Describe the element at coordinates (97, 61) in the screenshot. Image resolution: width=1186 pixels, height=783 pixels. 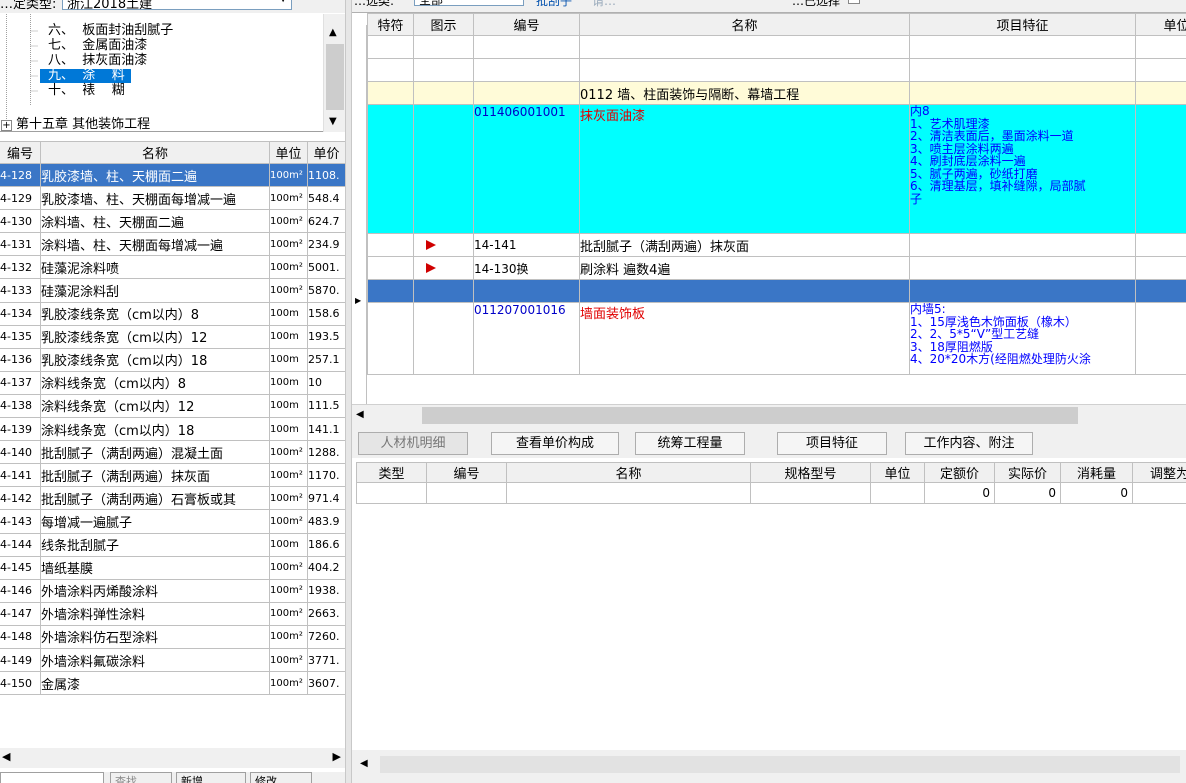
I see `tree-node: 八、 抹灰面油漆` at that location.